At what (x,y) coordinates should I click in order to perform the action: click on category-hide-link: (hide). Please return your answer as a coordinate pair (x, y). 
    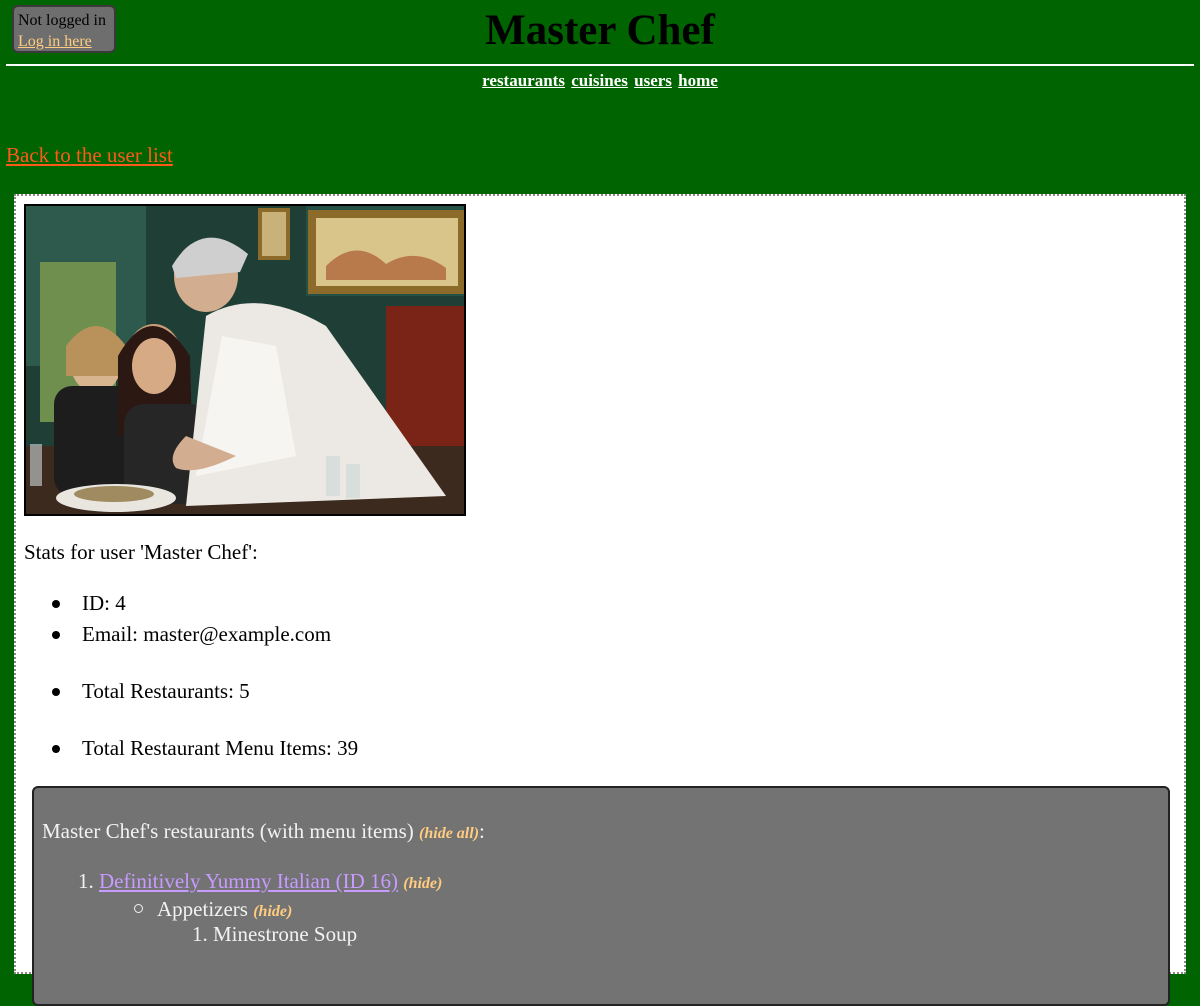
    Looking at the image, I should click on (272, 911).